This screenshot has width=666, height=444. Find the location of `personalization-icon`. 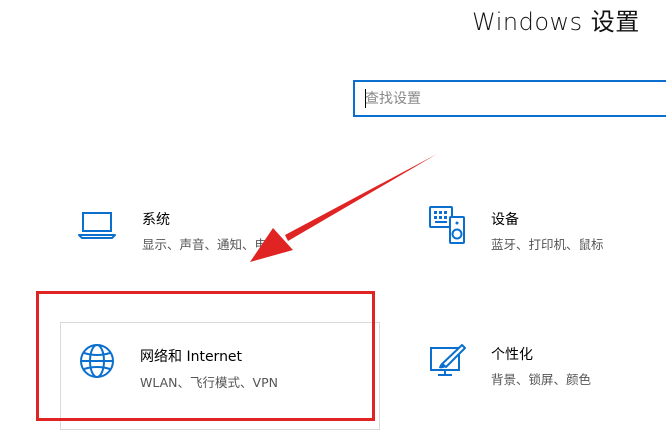

personalization-icon is located at coordinates (448, 362).